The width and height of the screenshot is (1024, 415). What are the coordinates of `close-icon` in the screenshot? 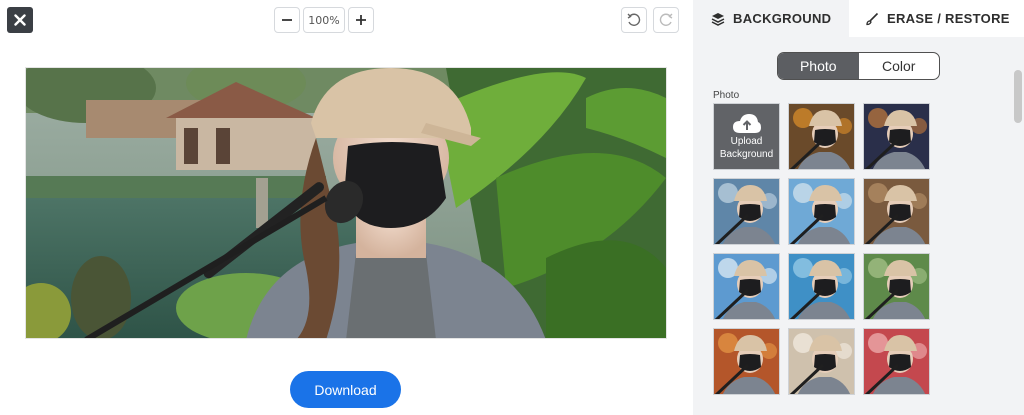 It's located at (20, 20).